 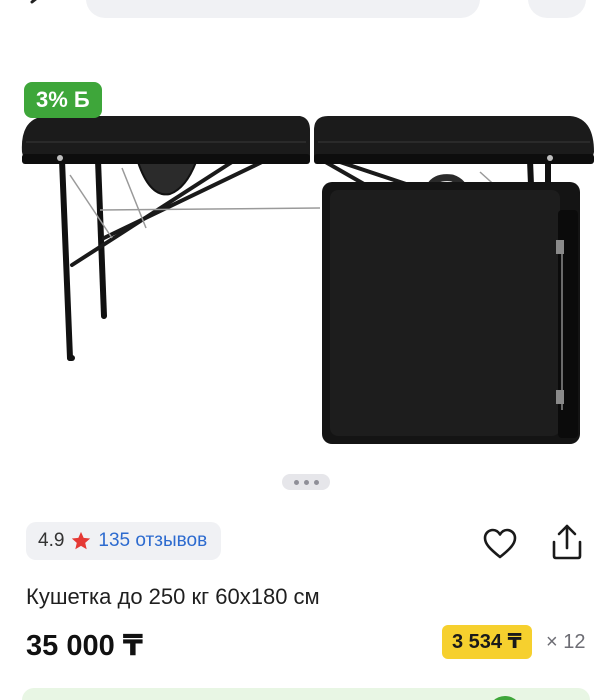 What do you see at coordinates (487, 642) in the screenshot?
I see `installment-price-badge: 3 534 ₸` at bounding box center [487, 642].